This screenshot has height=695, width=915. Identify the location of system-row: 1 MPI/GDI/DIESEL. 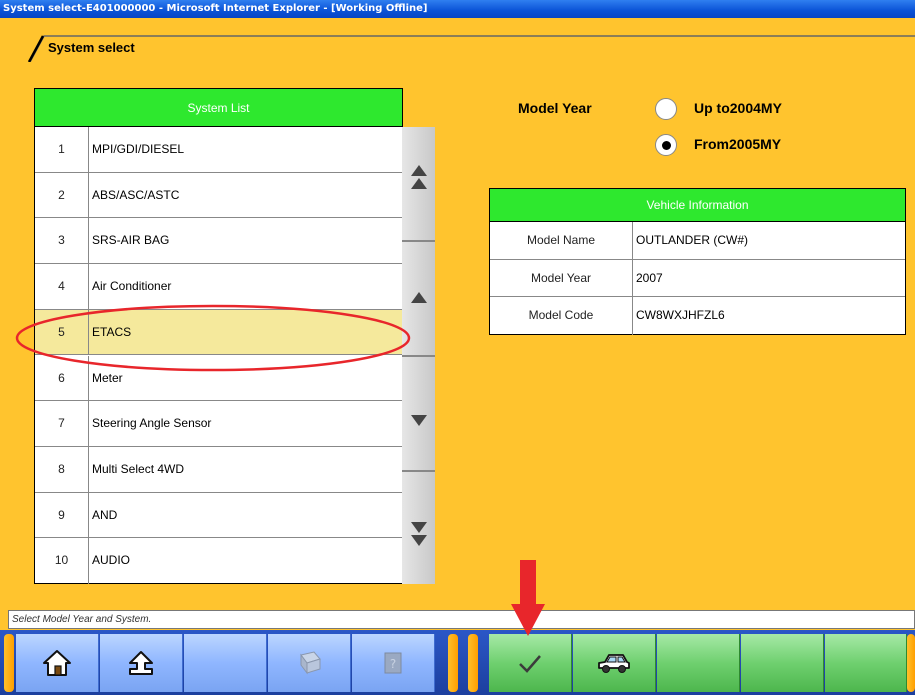
(218, 150).